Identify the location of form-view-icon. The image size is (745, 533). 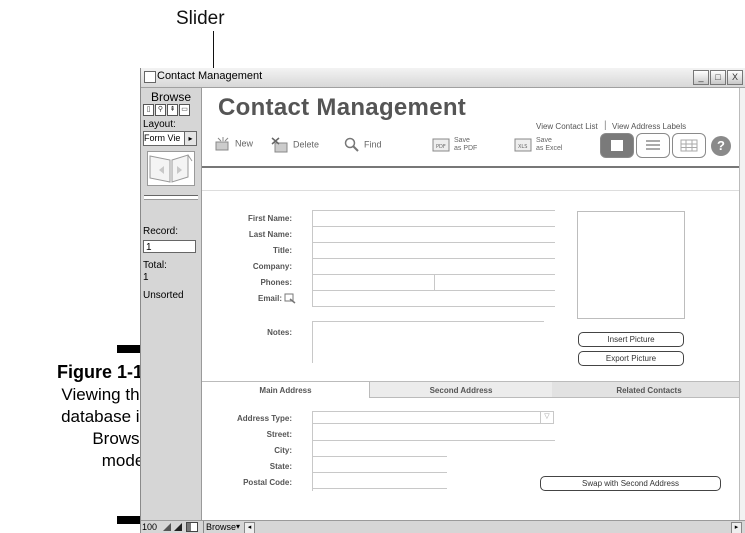
(617, 145).